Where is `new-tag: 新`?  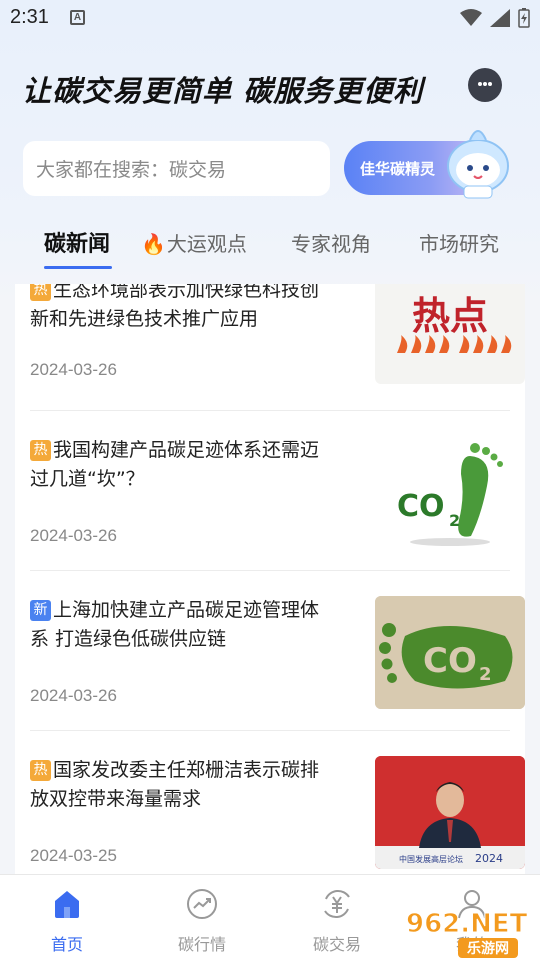
new-tag: 新 is located at coordinates (40, 610).